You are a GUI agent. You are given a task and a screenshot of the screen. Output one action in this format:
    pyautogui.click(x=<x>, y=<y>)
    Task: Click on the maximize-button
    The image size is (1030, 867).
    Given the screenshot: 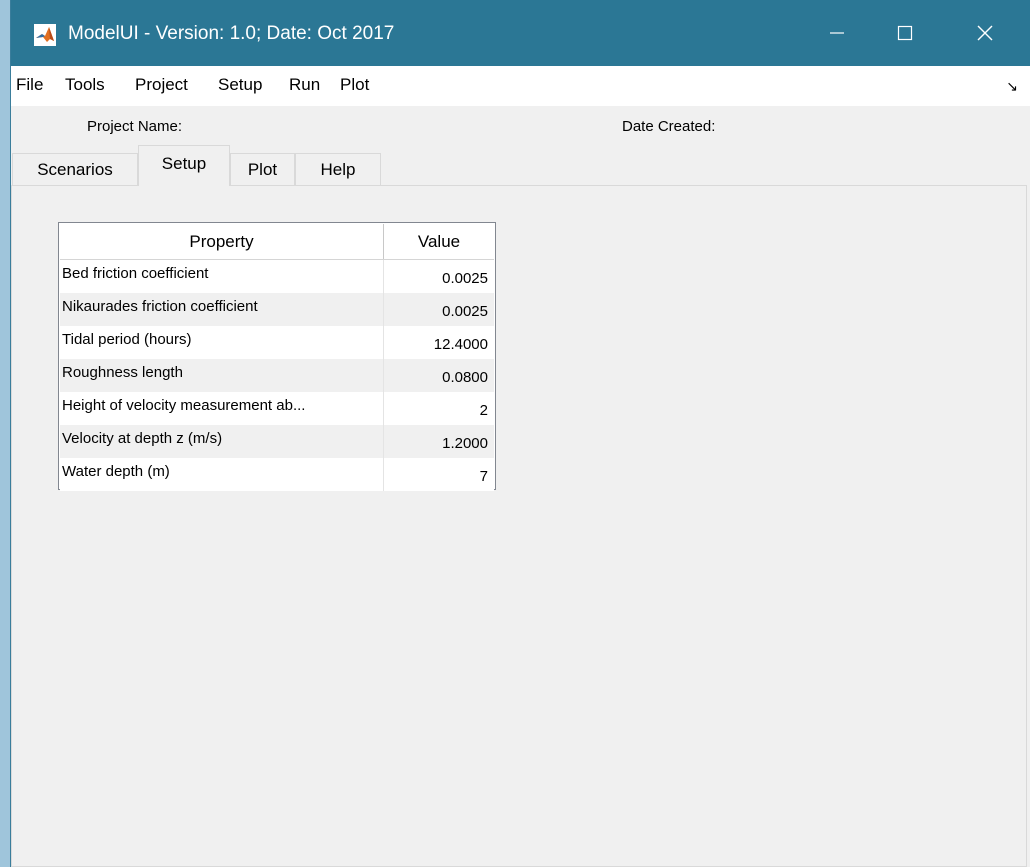 What is the action you would take?
    pyautogui.click(x=905, y=33)
    